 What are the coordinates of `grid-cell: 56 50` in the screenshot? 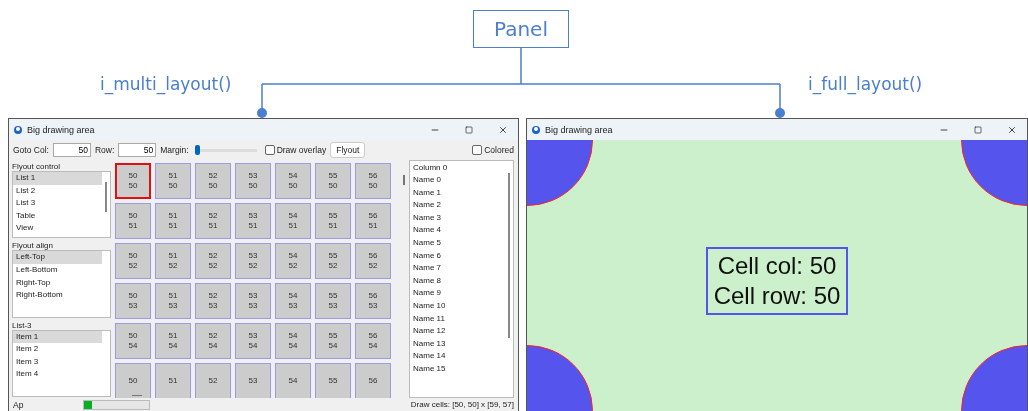 It's located at (373, 181).